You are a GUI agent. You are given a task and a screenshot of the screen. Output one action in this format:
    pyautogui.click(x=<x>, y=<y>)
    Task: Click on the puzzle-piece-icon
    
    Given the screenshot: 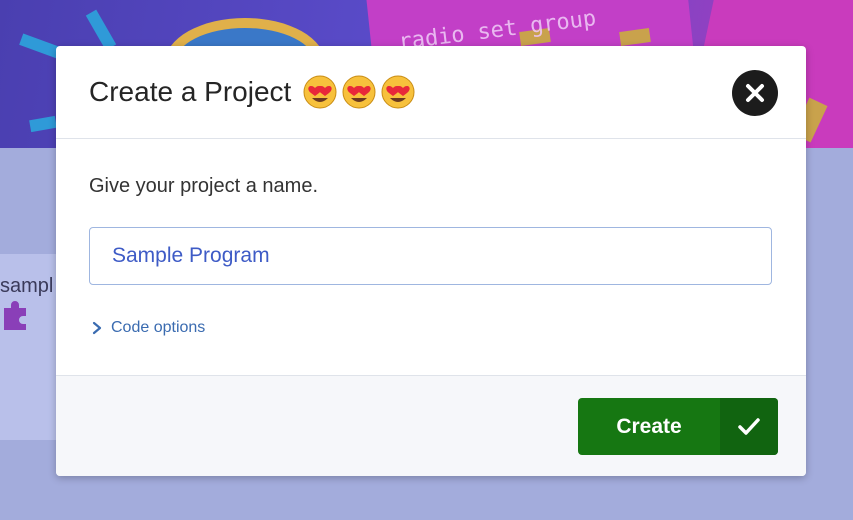 What is the action you would take?
    pyautogui.click(x=15, y=315)
    